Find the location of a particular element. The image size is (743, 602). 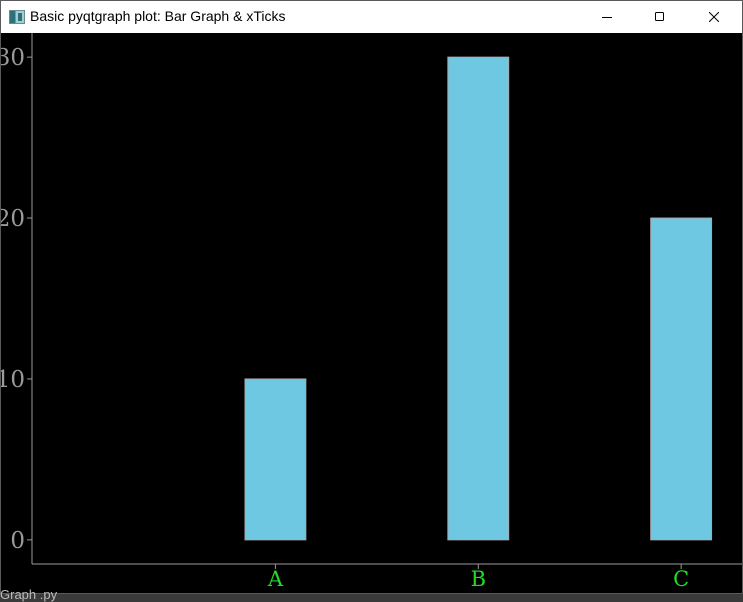

y-tick-label: 30 is located at coordinates (13, 58).